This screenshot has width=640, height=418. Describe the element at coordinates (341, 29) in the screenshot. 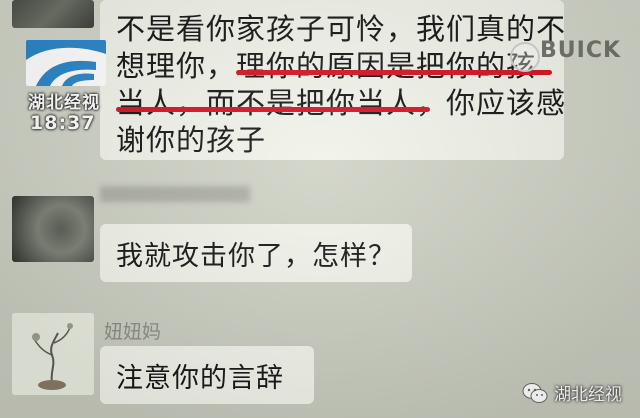

I see `message-1-line-1: 不是看你家孩子可怜，我们真的不` at that location.